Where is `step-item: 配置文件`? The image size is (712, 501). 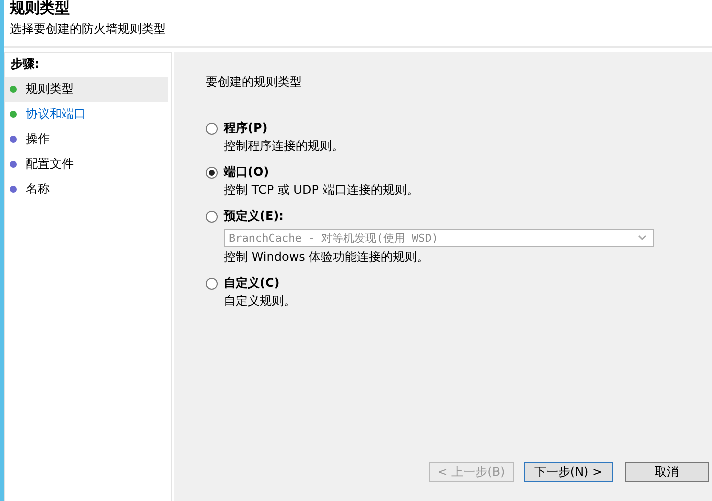 step-item: 配置文件 is located at coordinates (86, 164).